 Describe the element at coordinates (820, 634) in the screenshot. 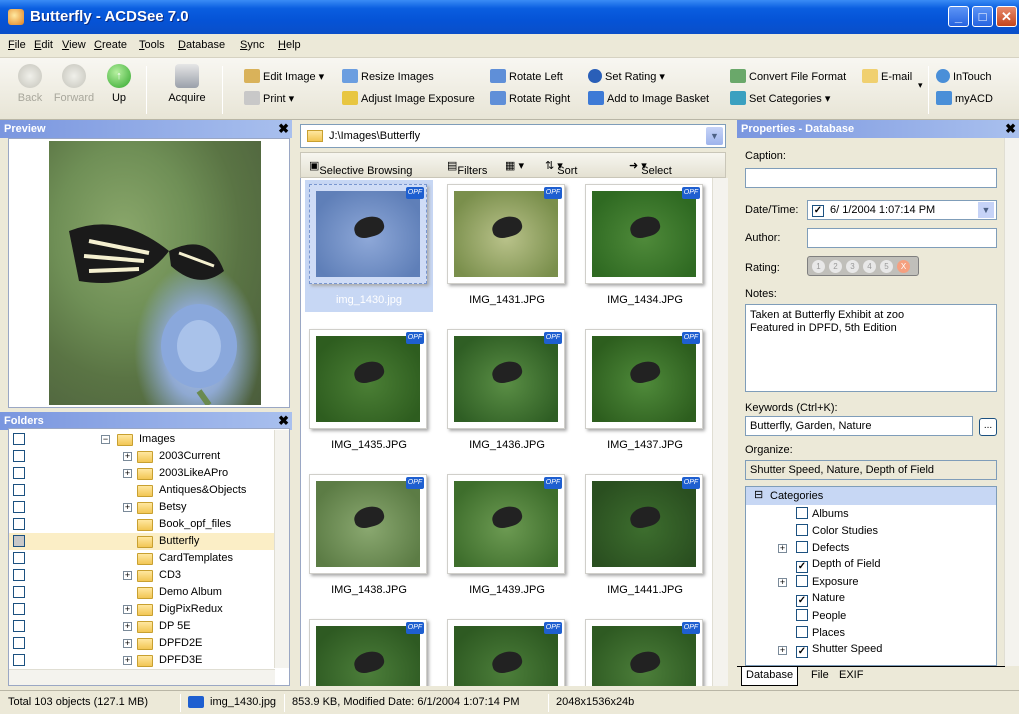

I see `category-item: Places` at that location.